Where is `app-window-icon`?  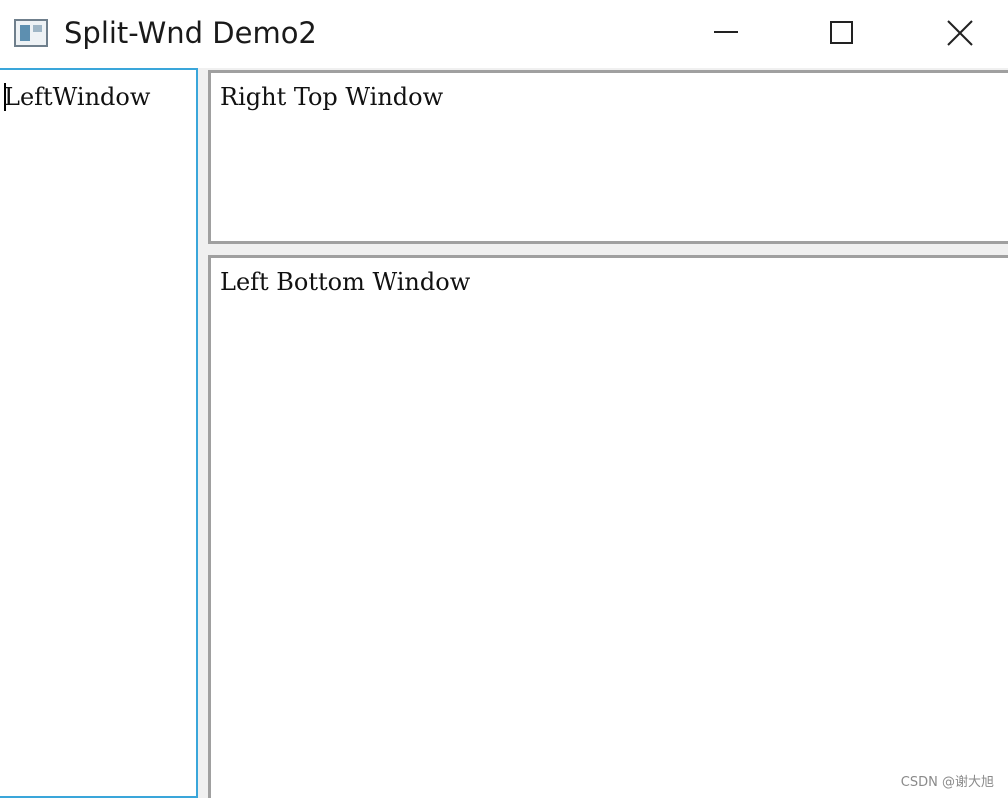
app-window-icon is located at coordinates (31, 33).